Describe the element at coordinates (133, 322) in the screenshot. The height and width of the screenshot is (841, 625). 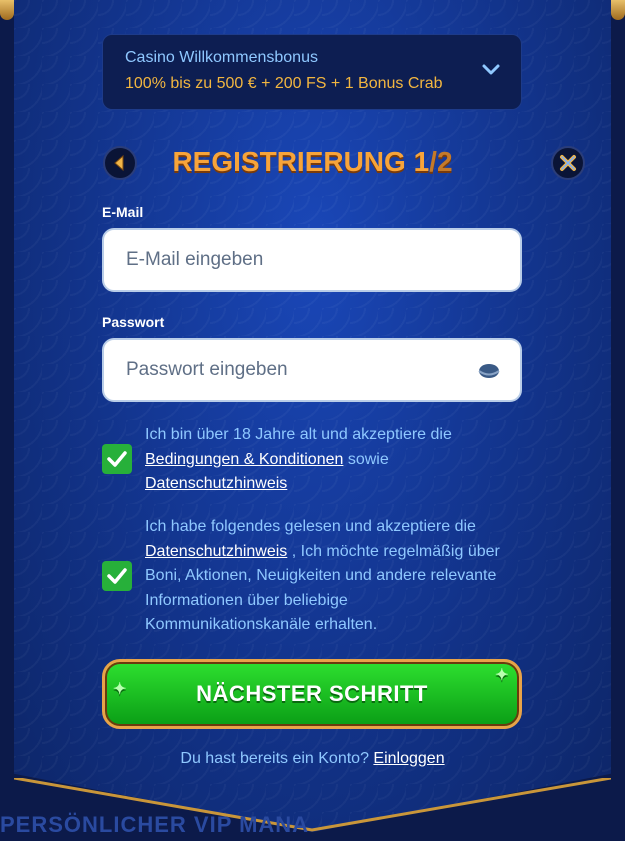
I see `password-label: Passwort` at that location.